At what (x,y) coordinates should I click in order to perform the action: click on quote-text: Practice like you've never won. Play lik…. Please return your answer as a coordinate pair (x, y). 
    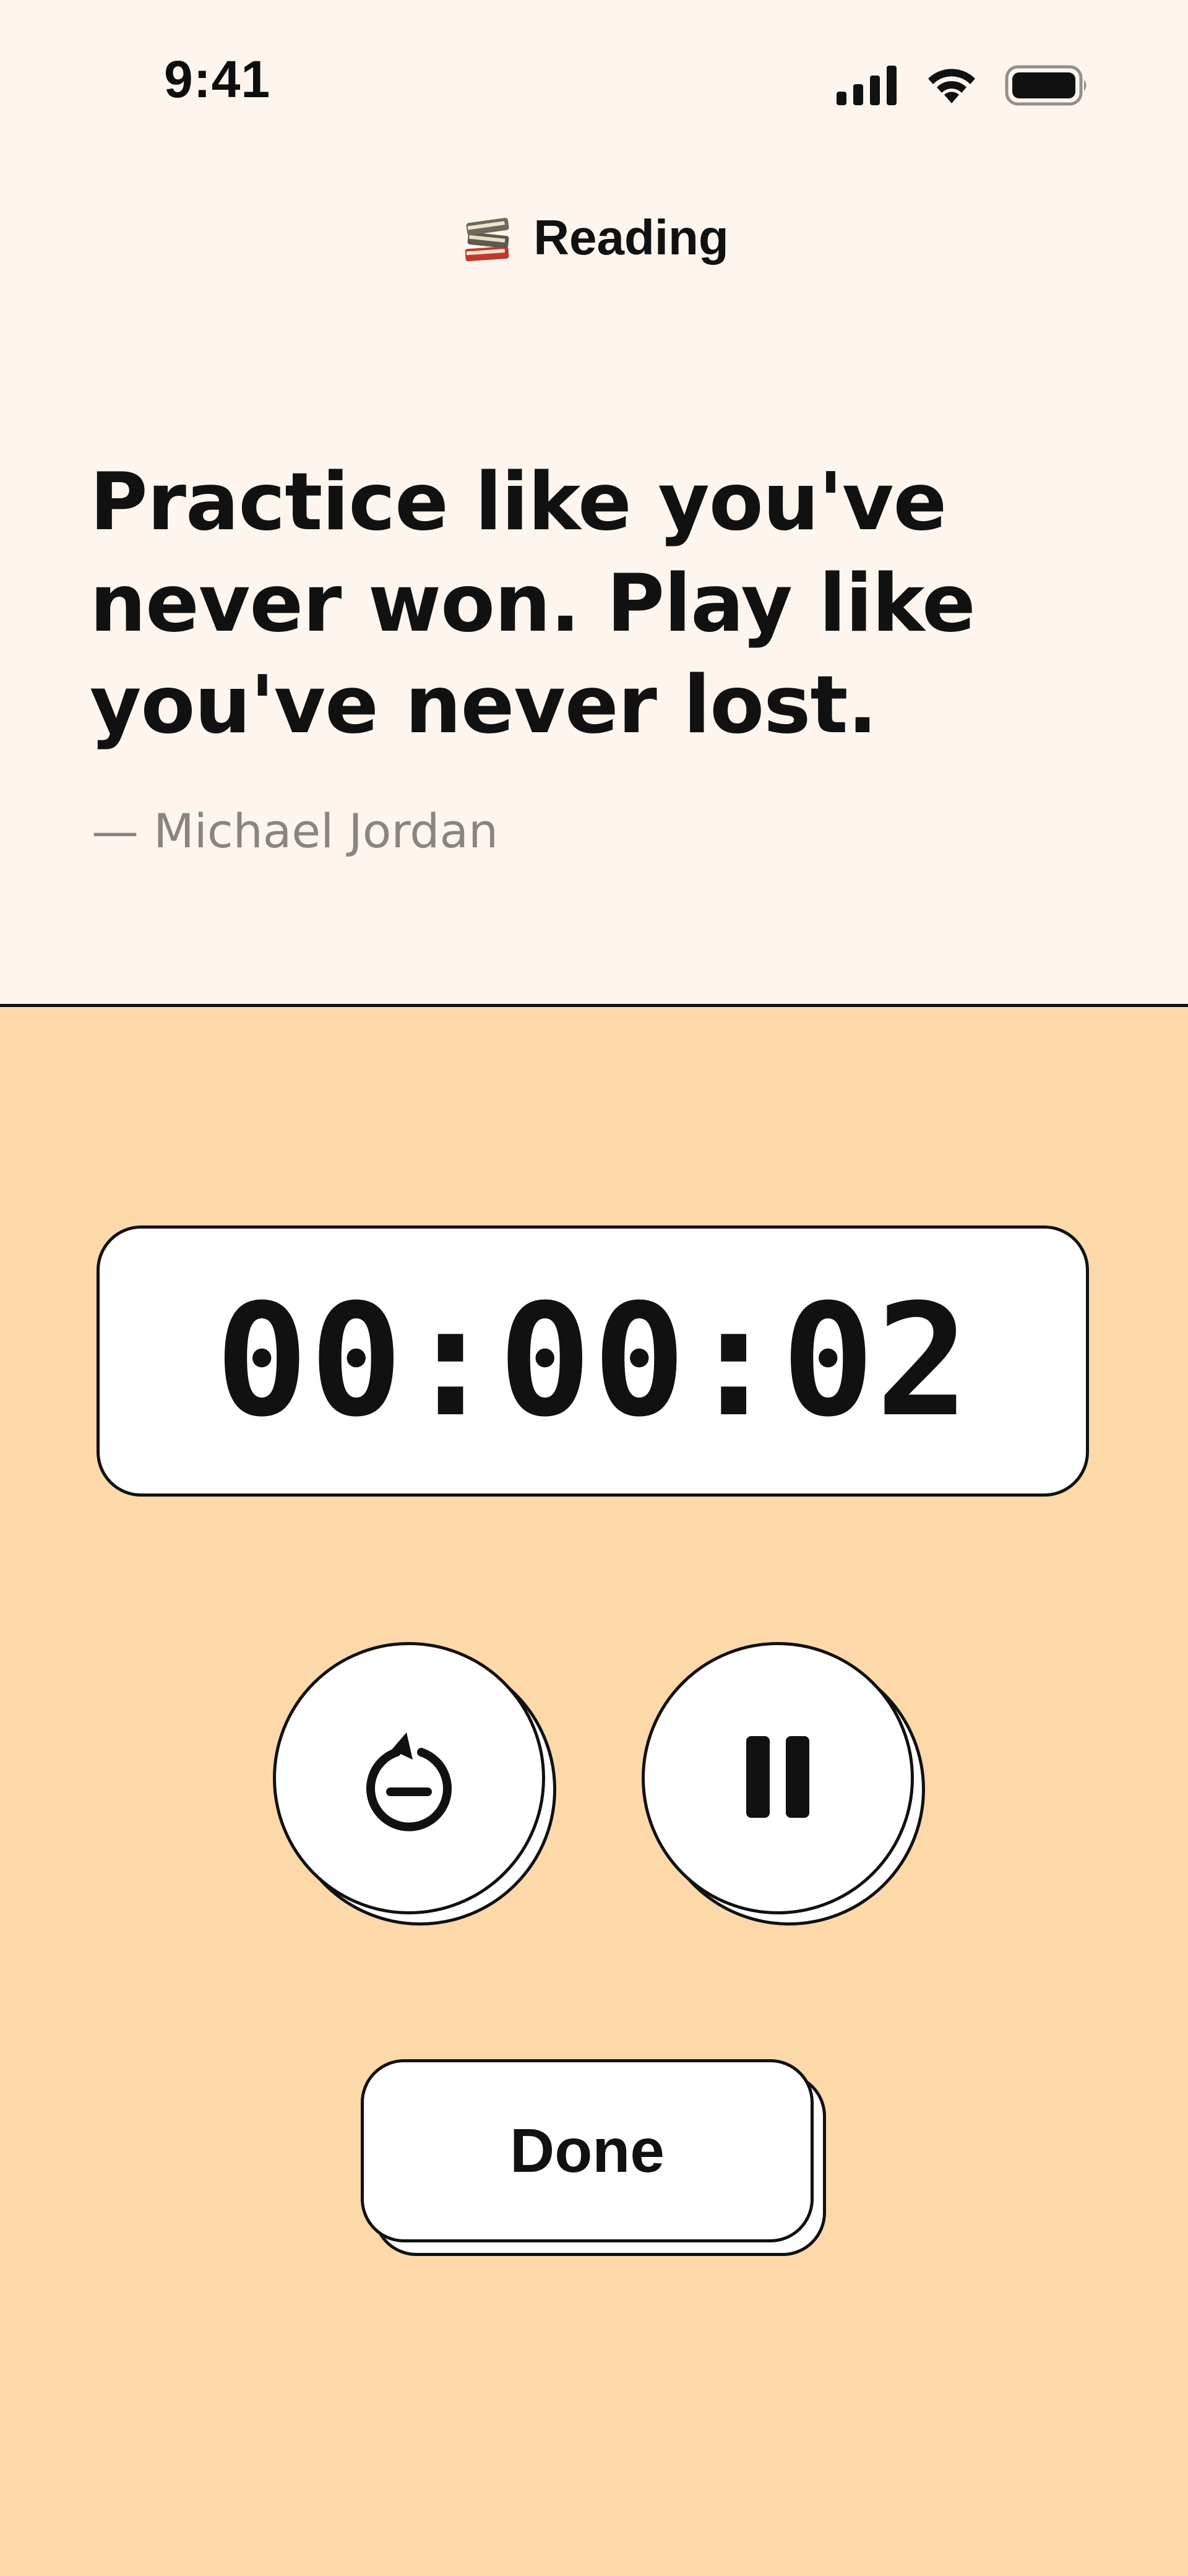
    Looking at the image, I should click on (533, 603).